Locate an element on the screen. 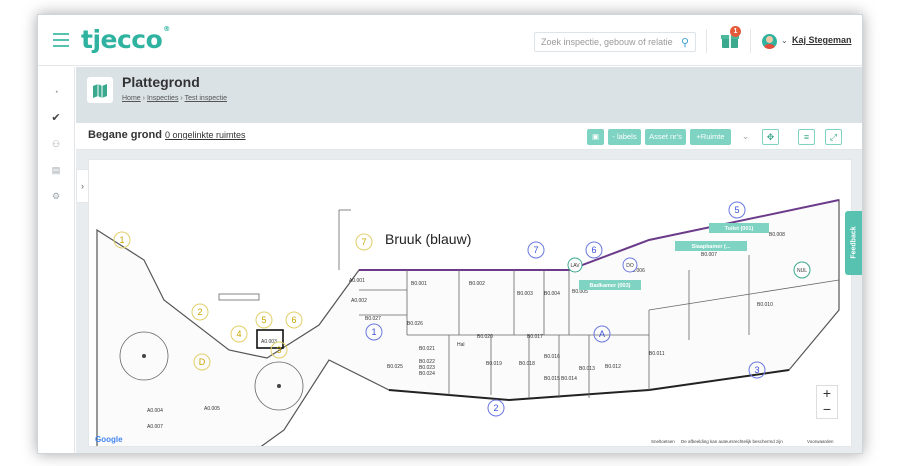 Image resolution: width=900 pixels, height=466 pixels. room-label: B0.008 is located at coordinates (777, 235).